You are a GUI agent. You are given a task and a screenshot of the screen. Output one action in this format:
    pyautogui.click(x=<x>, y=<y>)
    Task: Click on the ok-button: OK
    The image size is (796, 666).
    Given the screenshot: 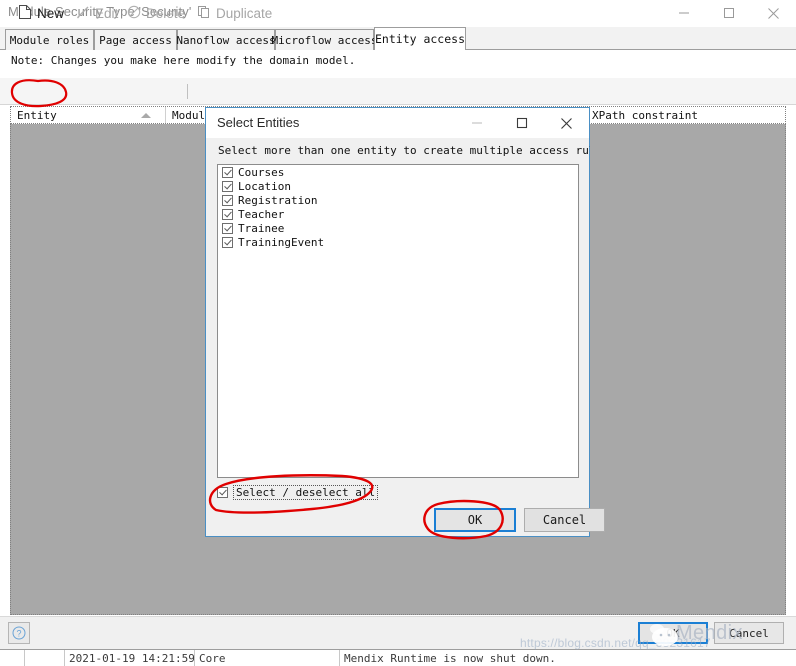 What is the action you would take?
    pyautogui.click(x=673, y=633)
    